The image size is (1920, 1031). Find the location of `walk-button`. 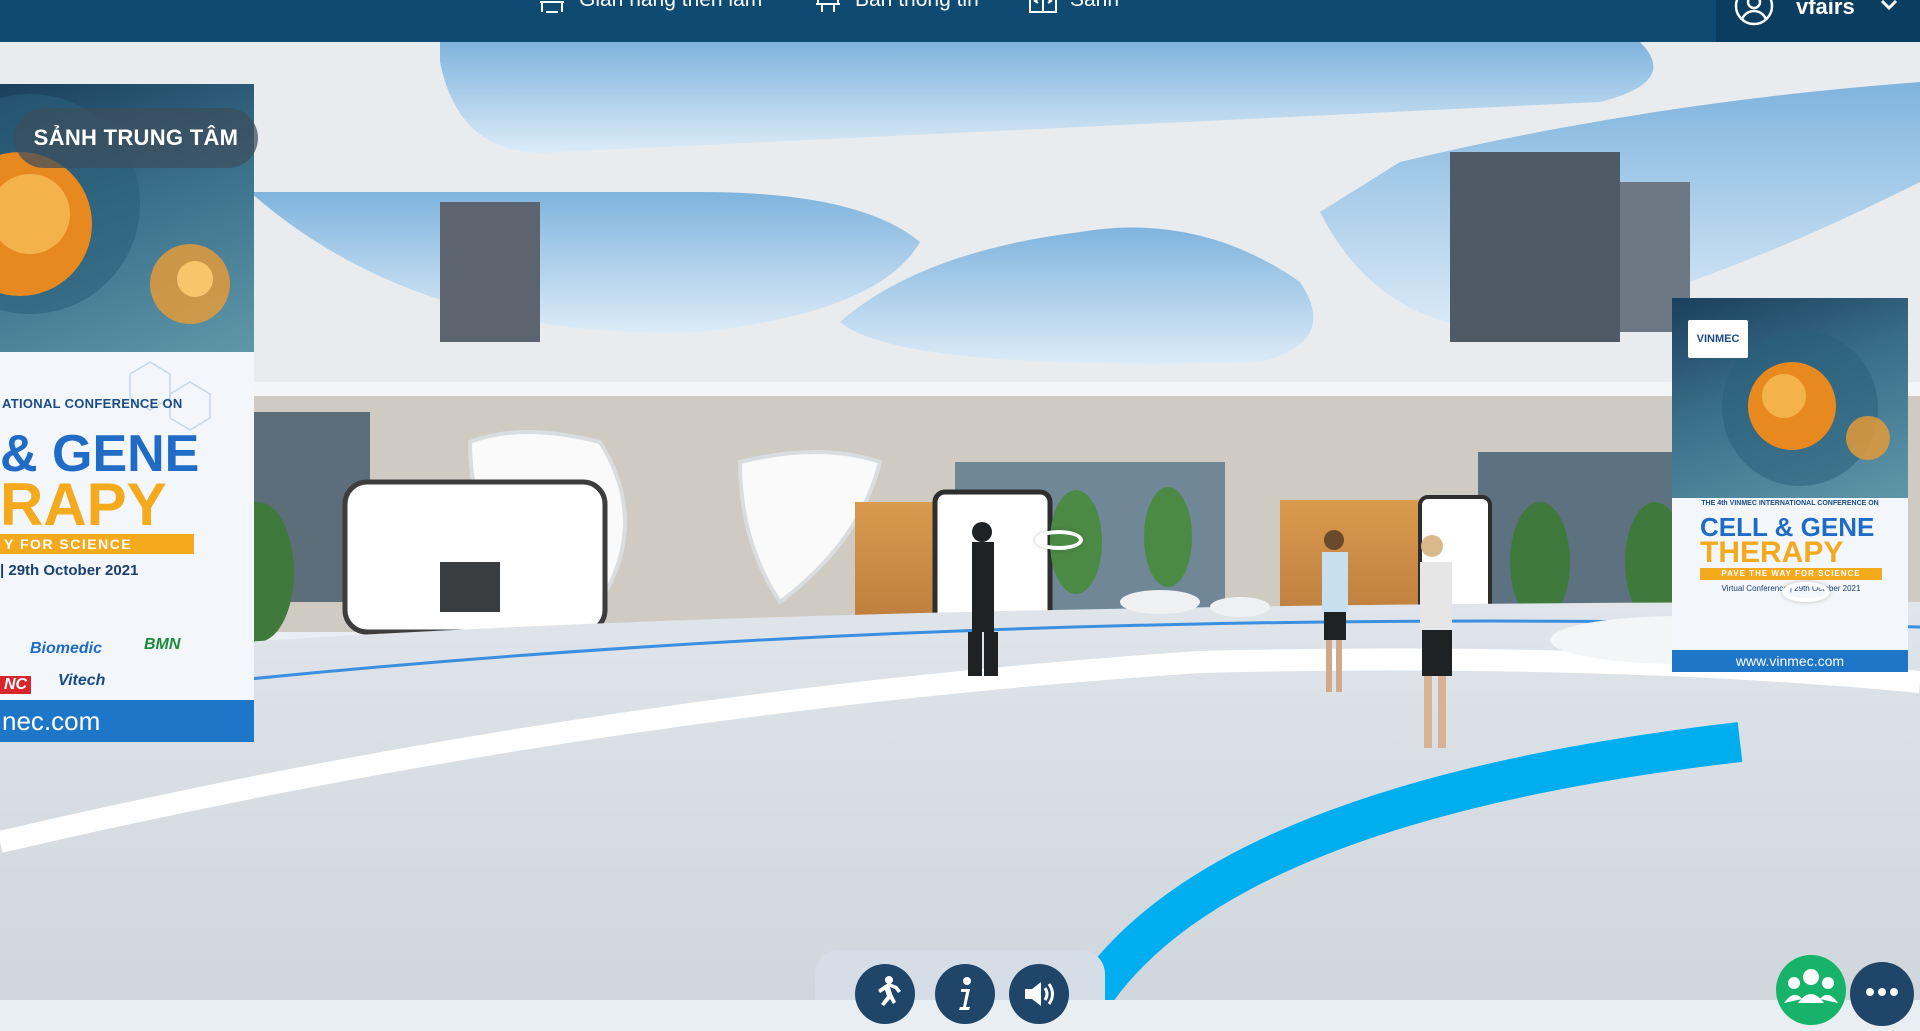

walk-button is located at coordinates (885, 994).